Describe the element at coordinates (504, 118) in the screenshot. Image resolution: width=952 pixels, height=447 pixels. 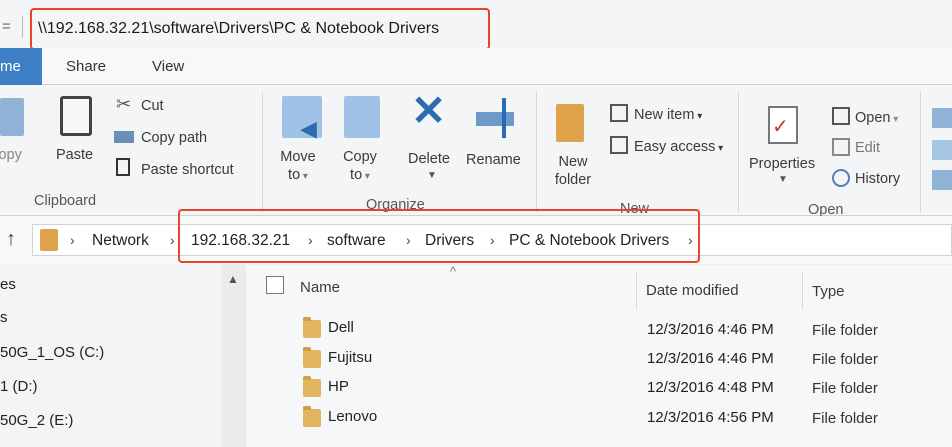
I see `rename-cursor-icon` at that location.